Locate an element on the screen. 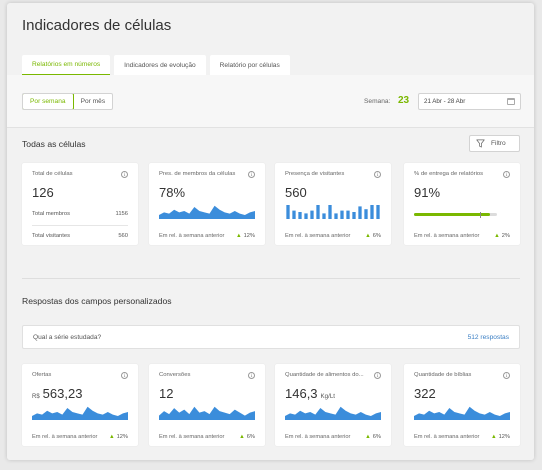 The height and width of the screenshot is (470, 542). filter-label: Filtro is located at coordinates (498, 143).